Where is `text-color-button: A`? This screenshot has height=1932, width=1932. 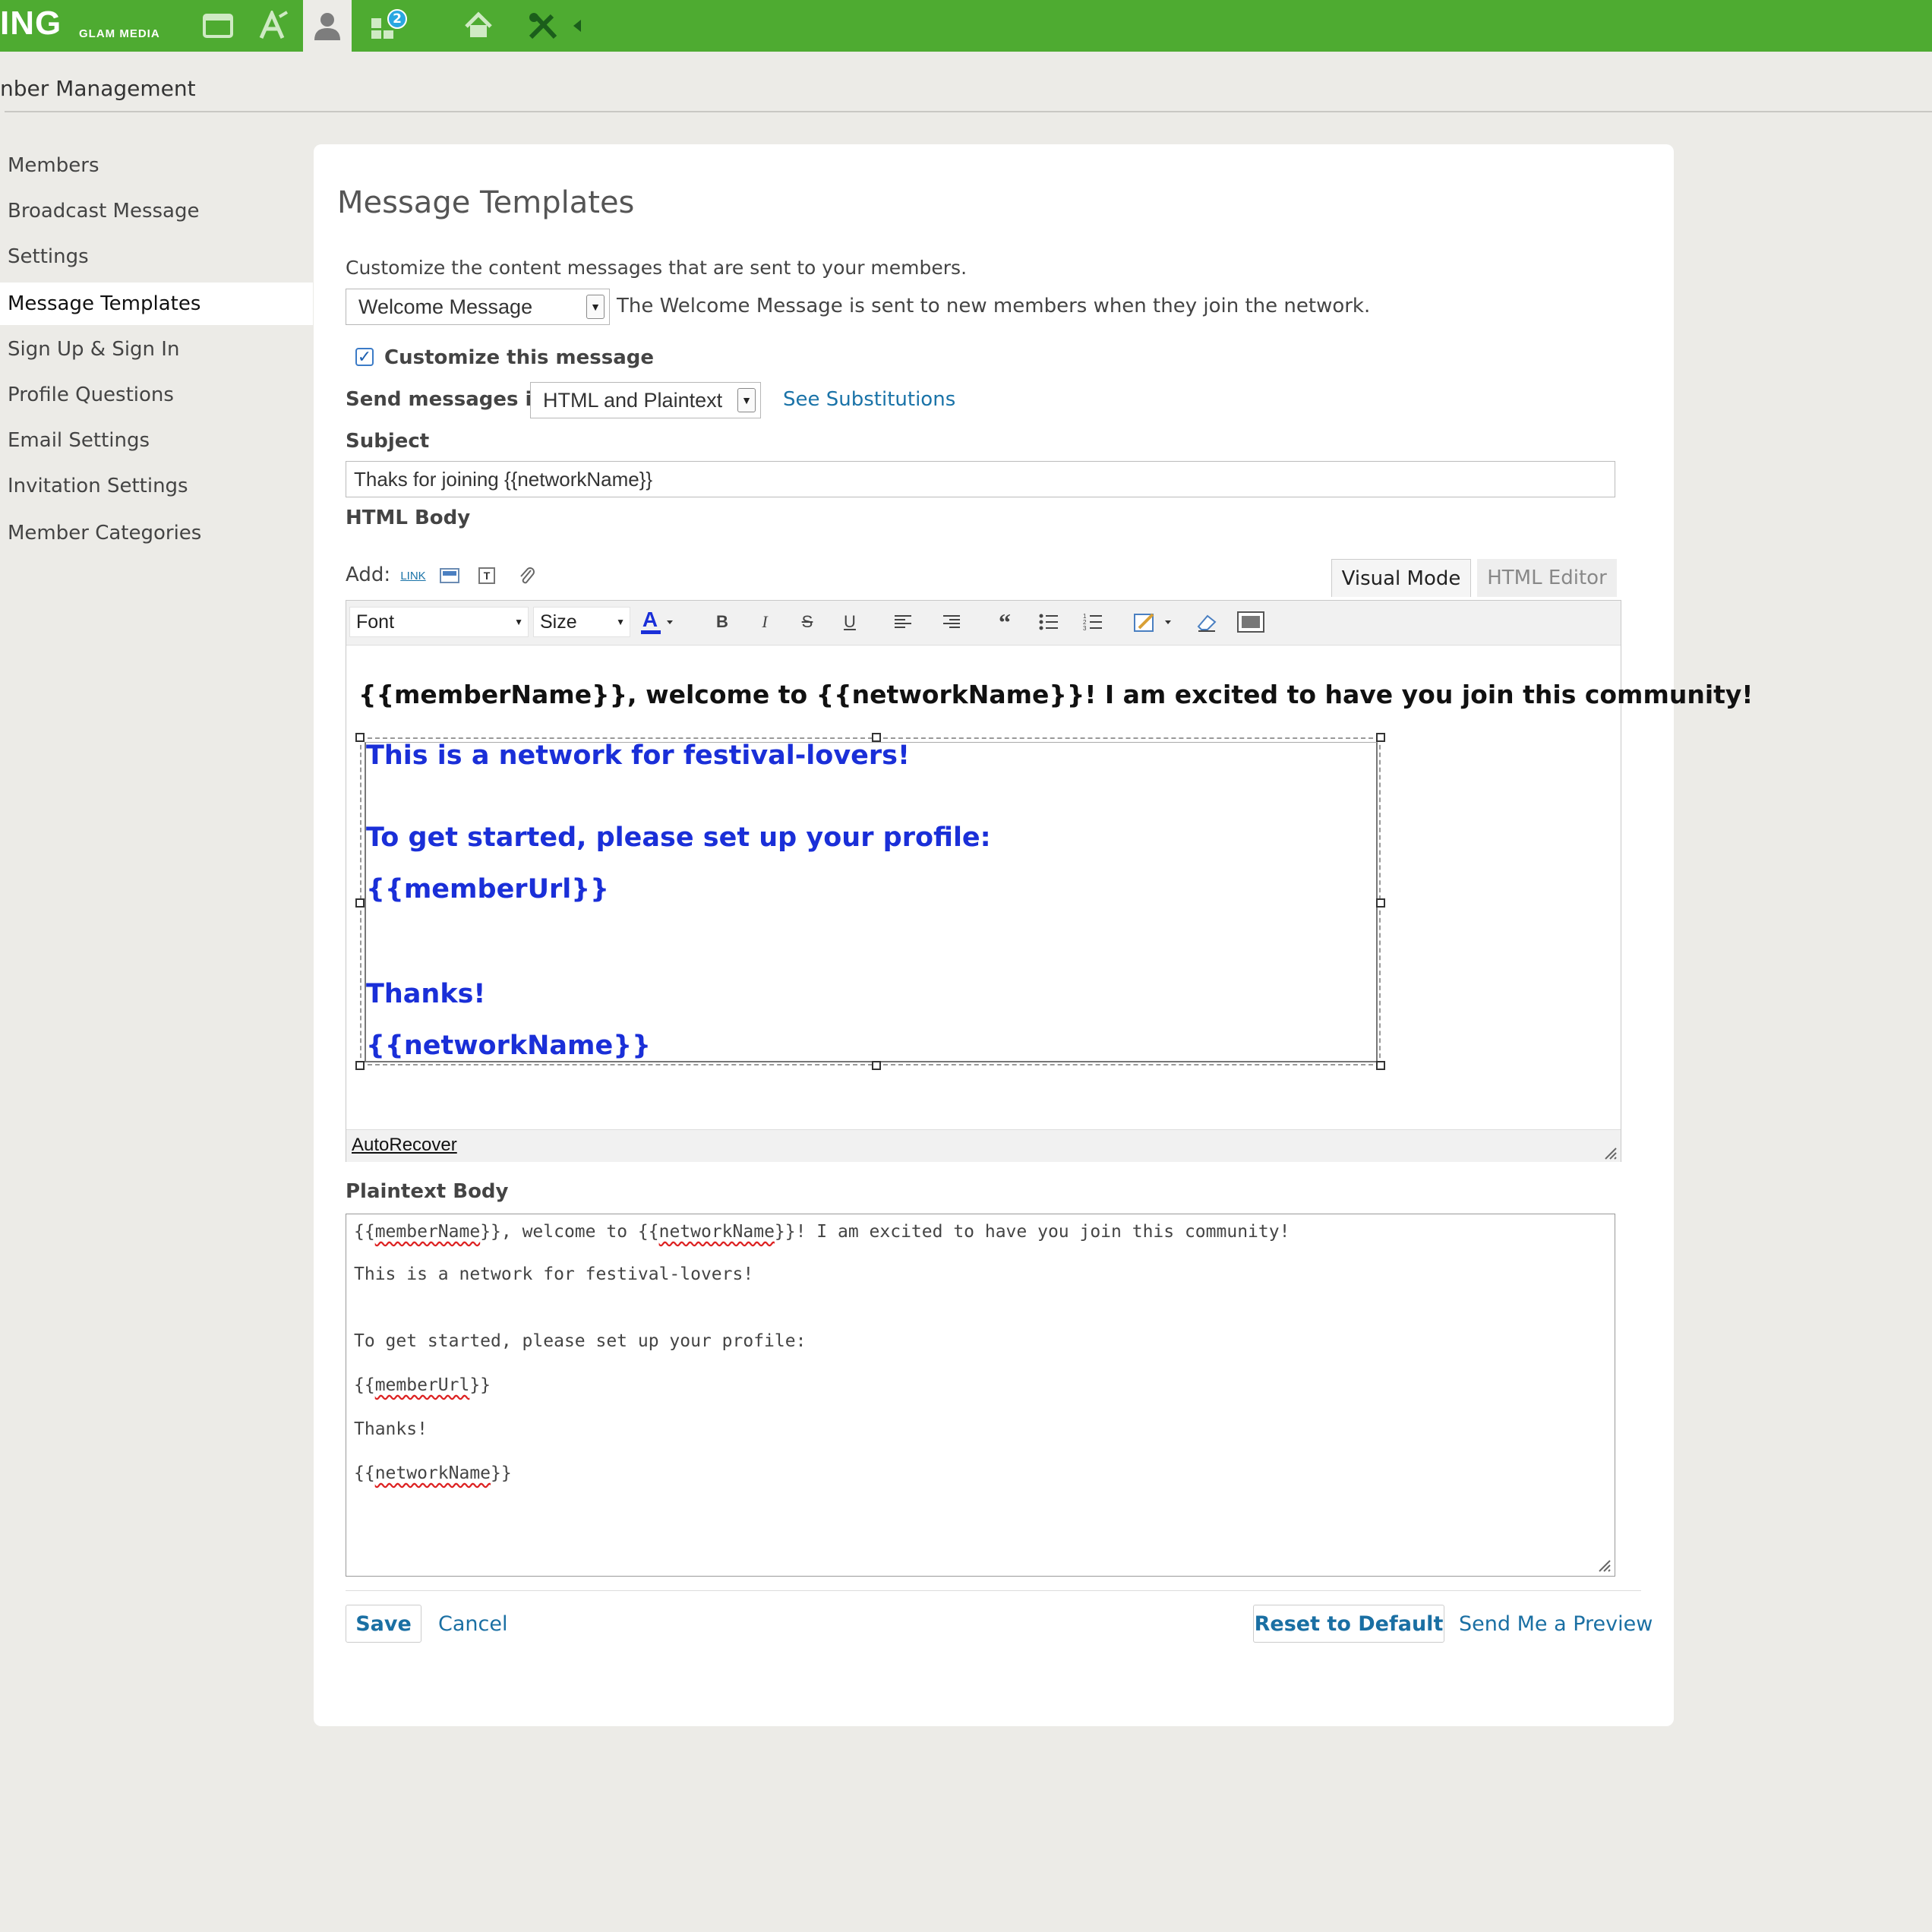
text-color-button: A is located at coordinates (656, 622).